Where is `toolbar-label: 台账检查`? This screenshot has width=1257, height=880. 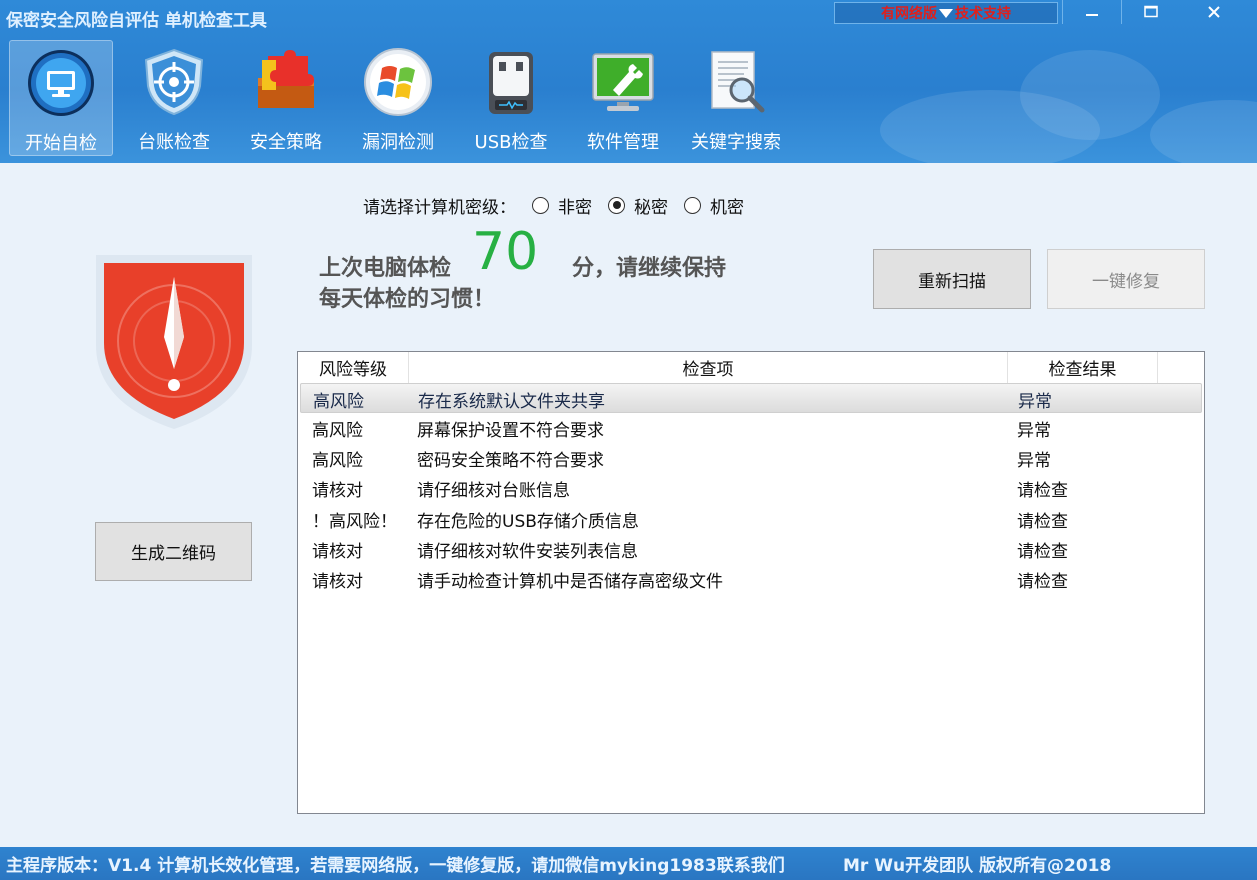 toolbar-label: 台账检查 is located at coordinates (174, 142).